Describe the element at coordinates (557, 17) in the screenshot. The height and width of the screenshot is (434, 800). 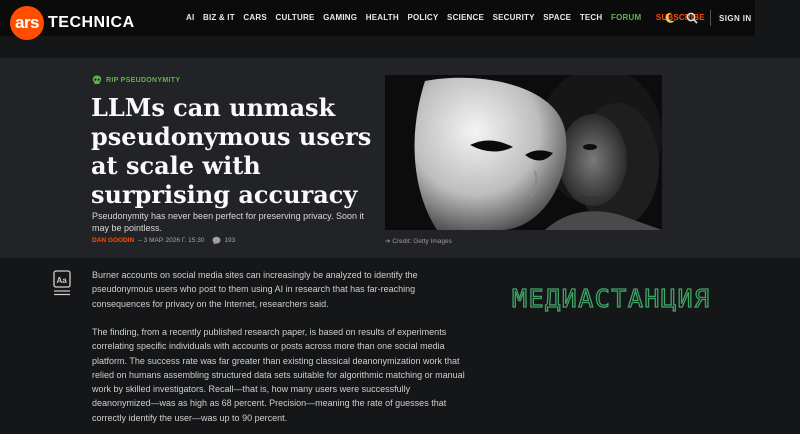
I see `nav-item-space: SPACE` at that location.